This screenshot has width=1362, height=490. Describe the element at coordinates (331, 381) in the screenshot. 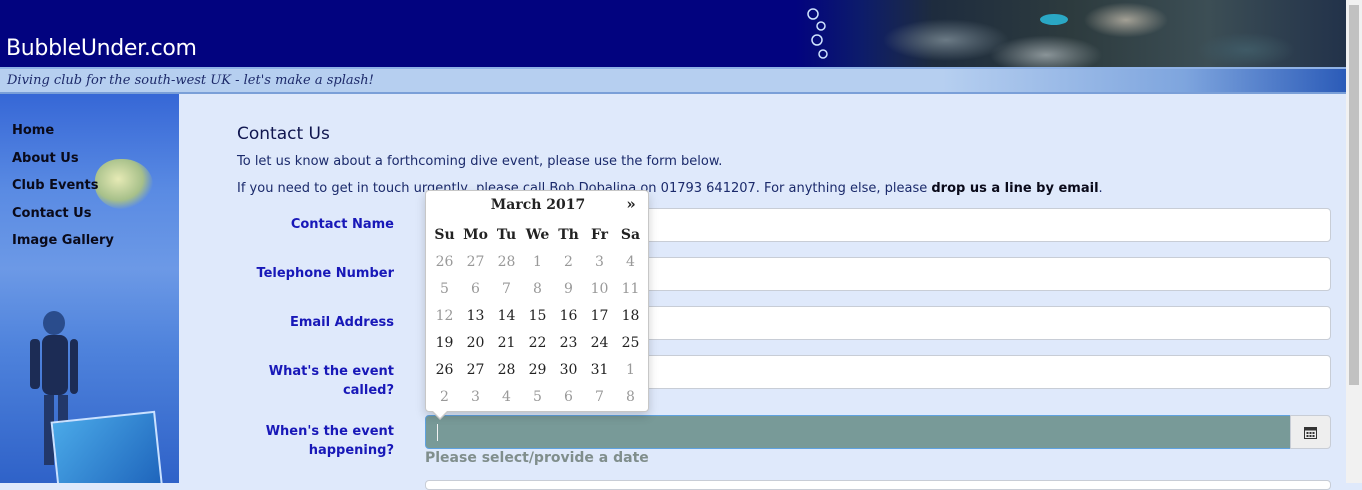

I see `event-name-label: What's the event called?` at that location.